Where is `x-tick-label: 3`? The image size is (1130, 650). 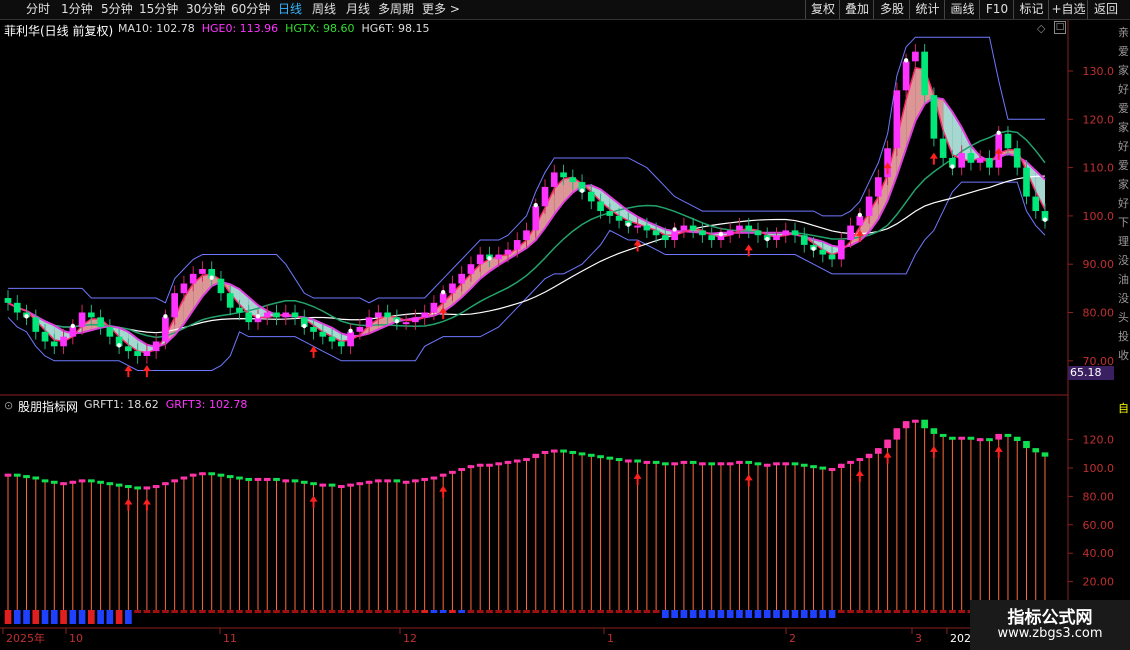
x-tick-label: 3 is located at coordinates (918, 638).